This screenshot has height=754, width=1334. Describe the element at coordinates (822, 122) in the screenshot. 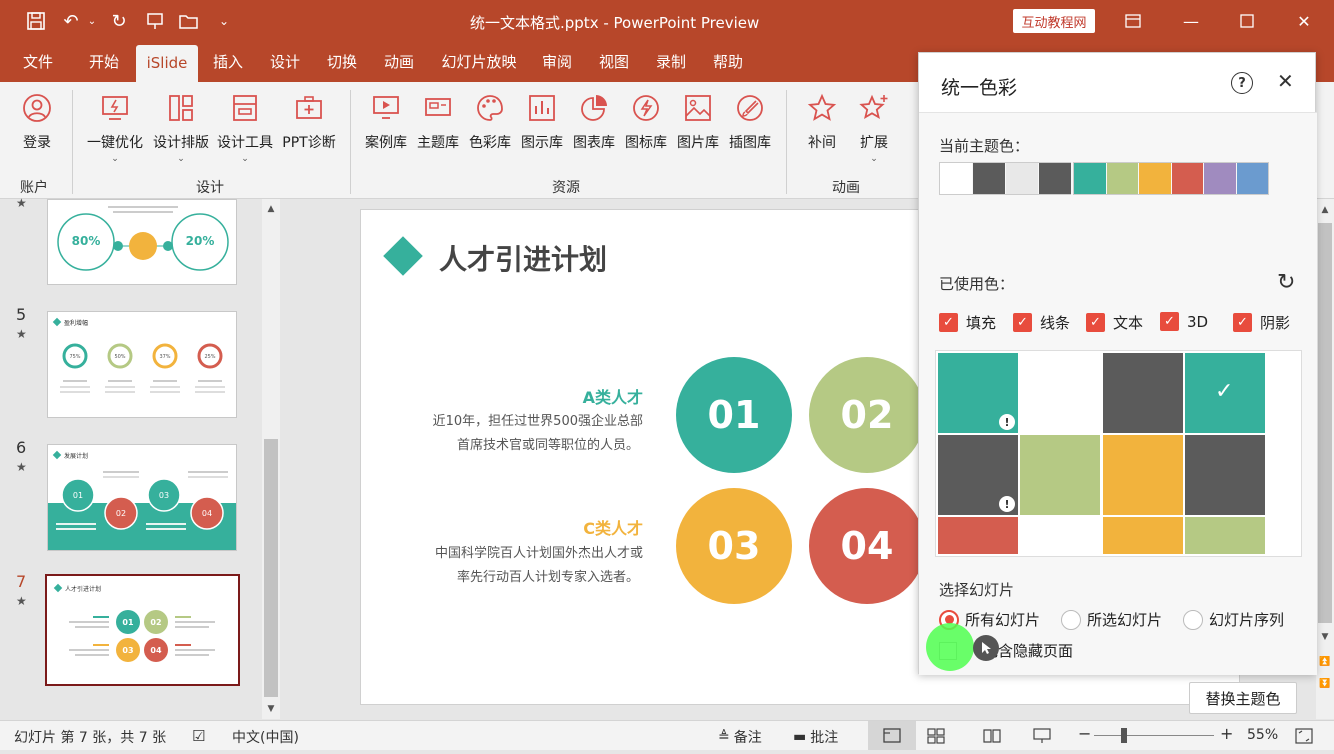

I see `tween-button: 补间` at that location.